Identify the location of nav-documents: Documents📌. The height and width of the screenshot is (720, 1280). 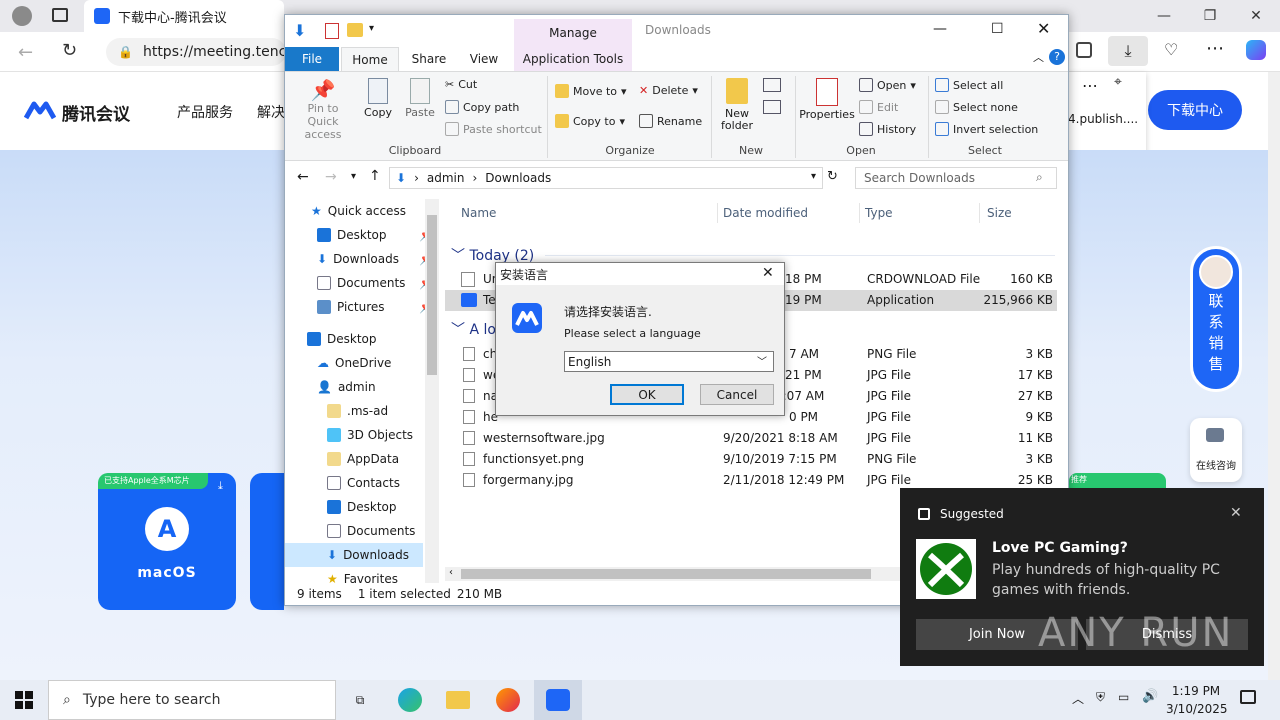
(362, 283).